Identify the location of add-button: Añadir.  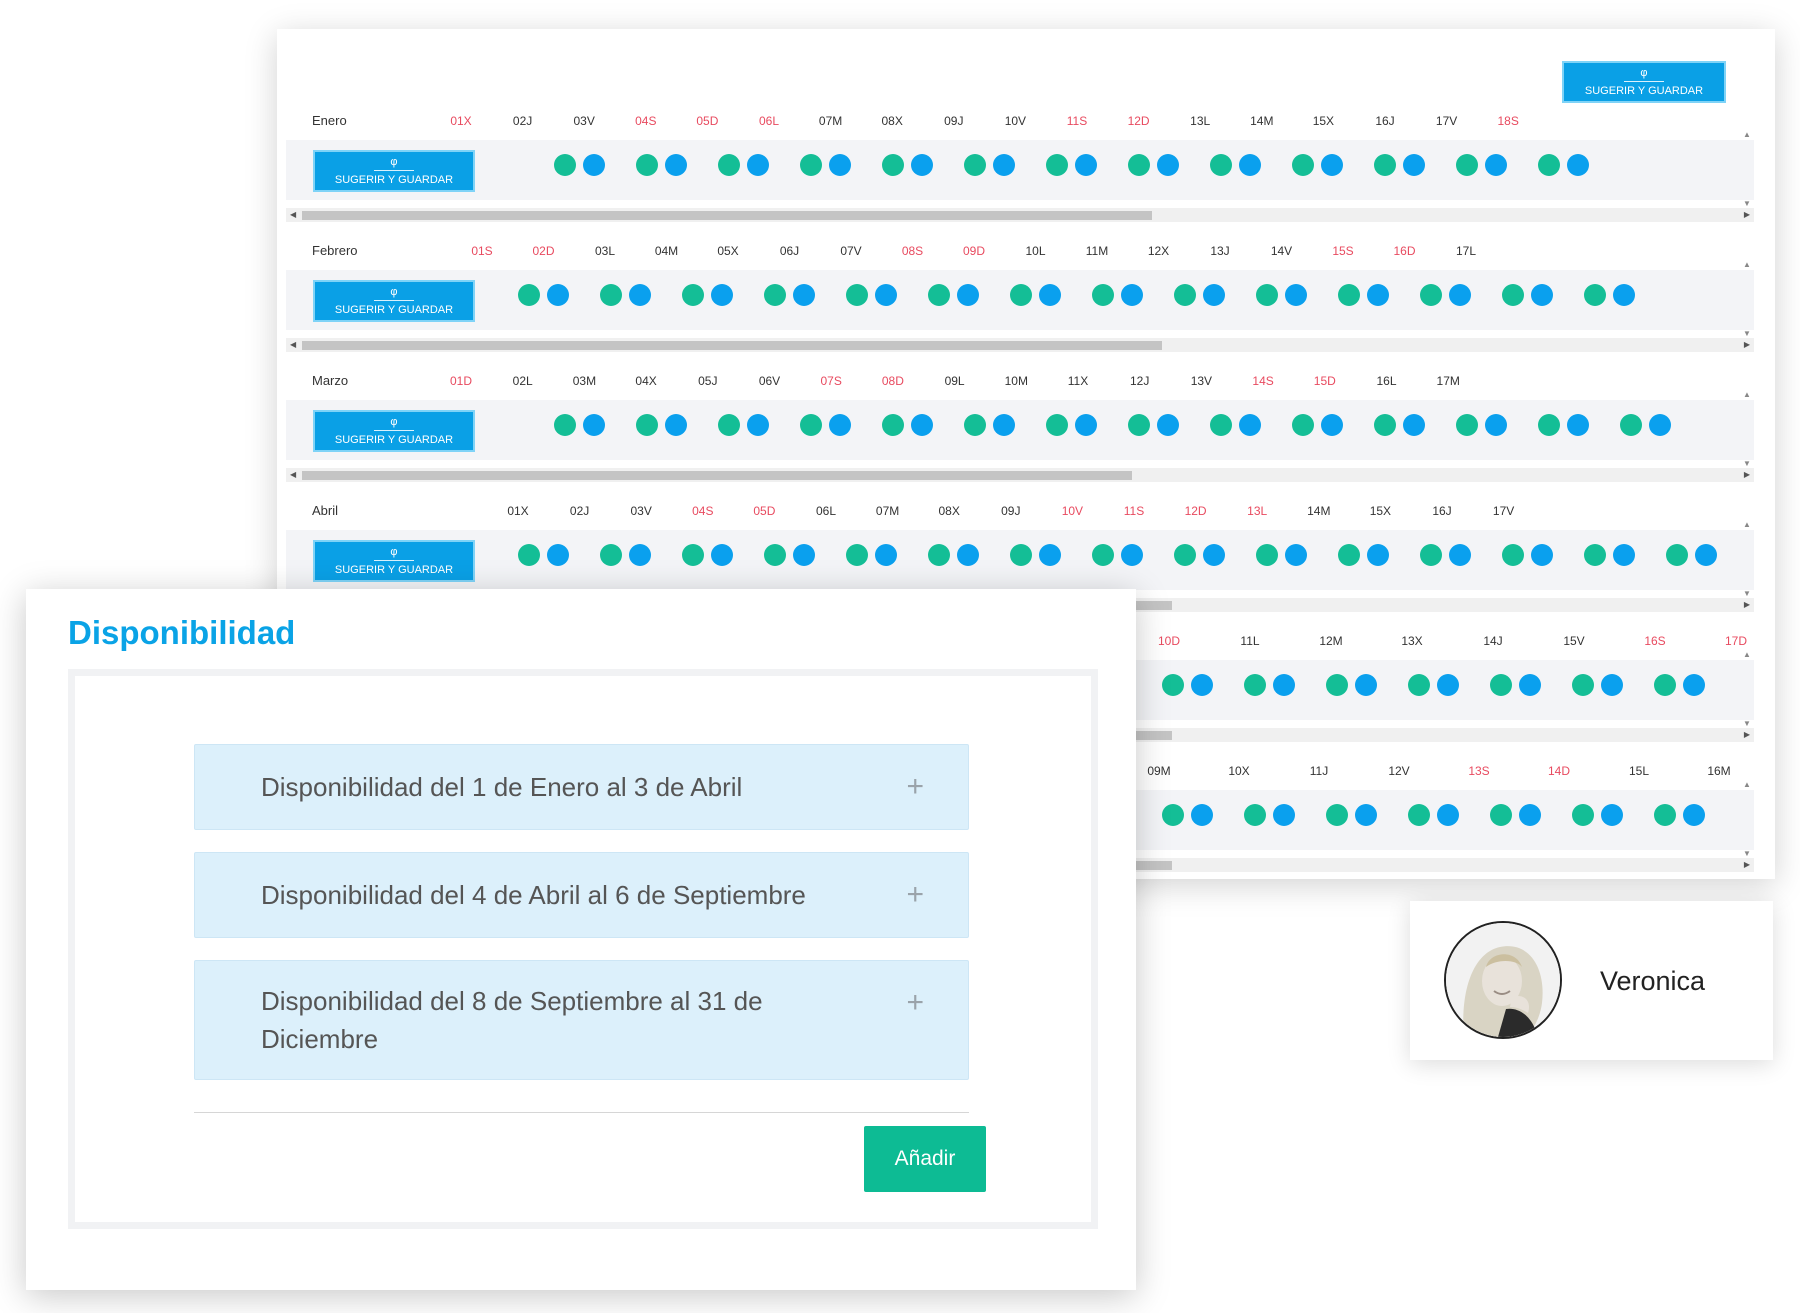
(925, 1159).